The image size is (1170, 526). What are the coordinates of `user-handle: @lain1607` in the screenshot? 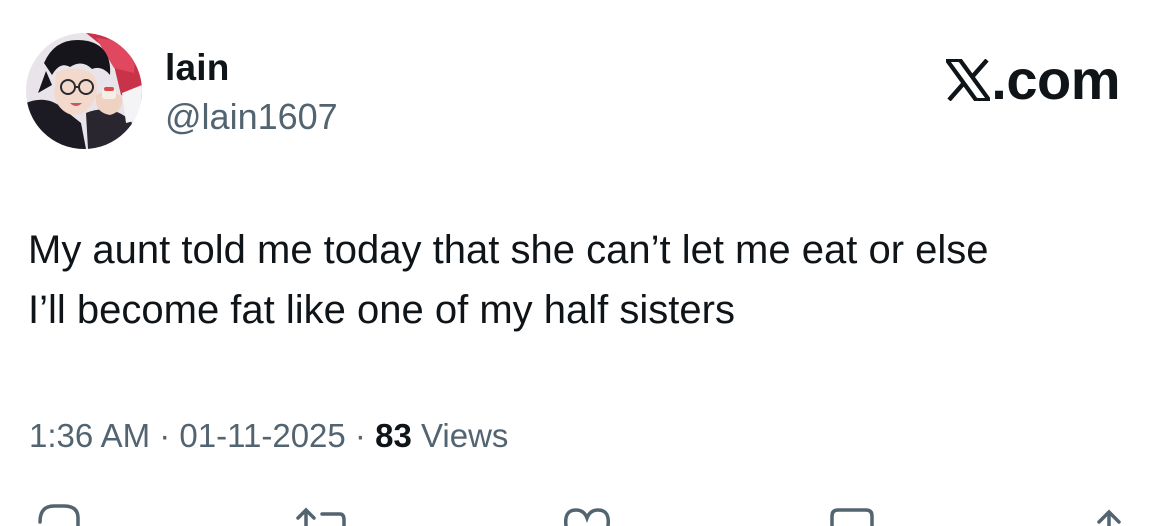 It's located at (251, 117).